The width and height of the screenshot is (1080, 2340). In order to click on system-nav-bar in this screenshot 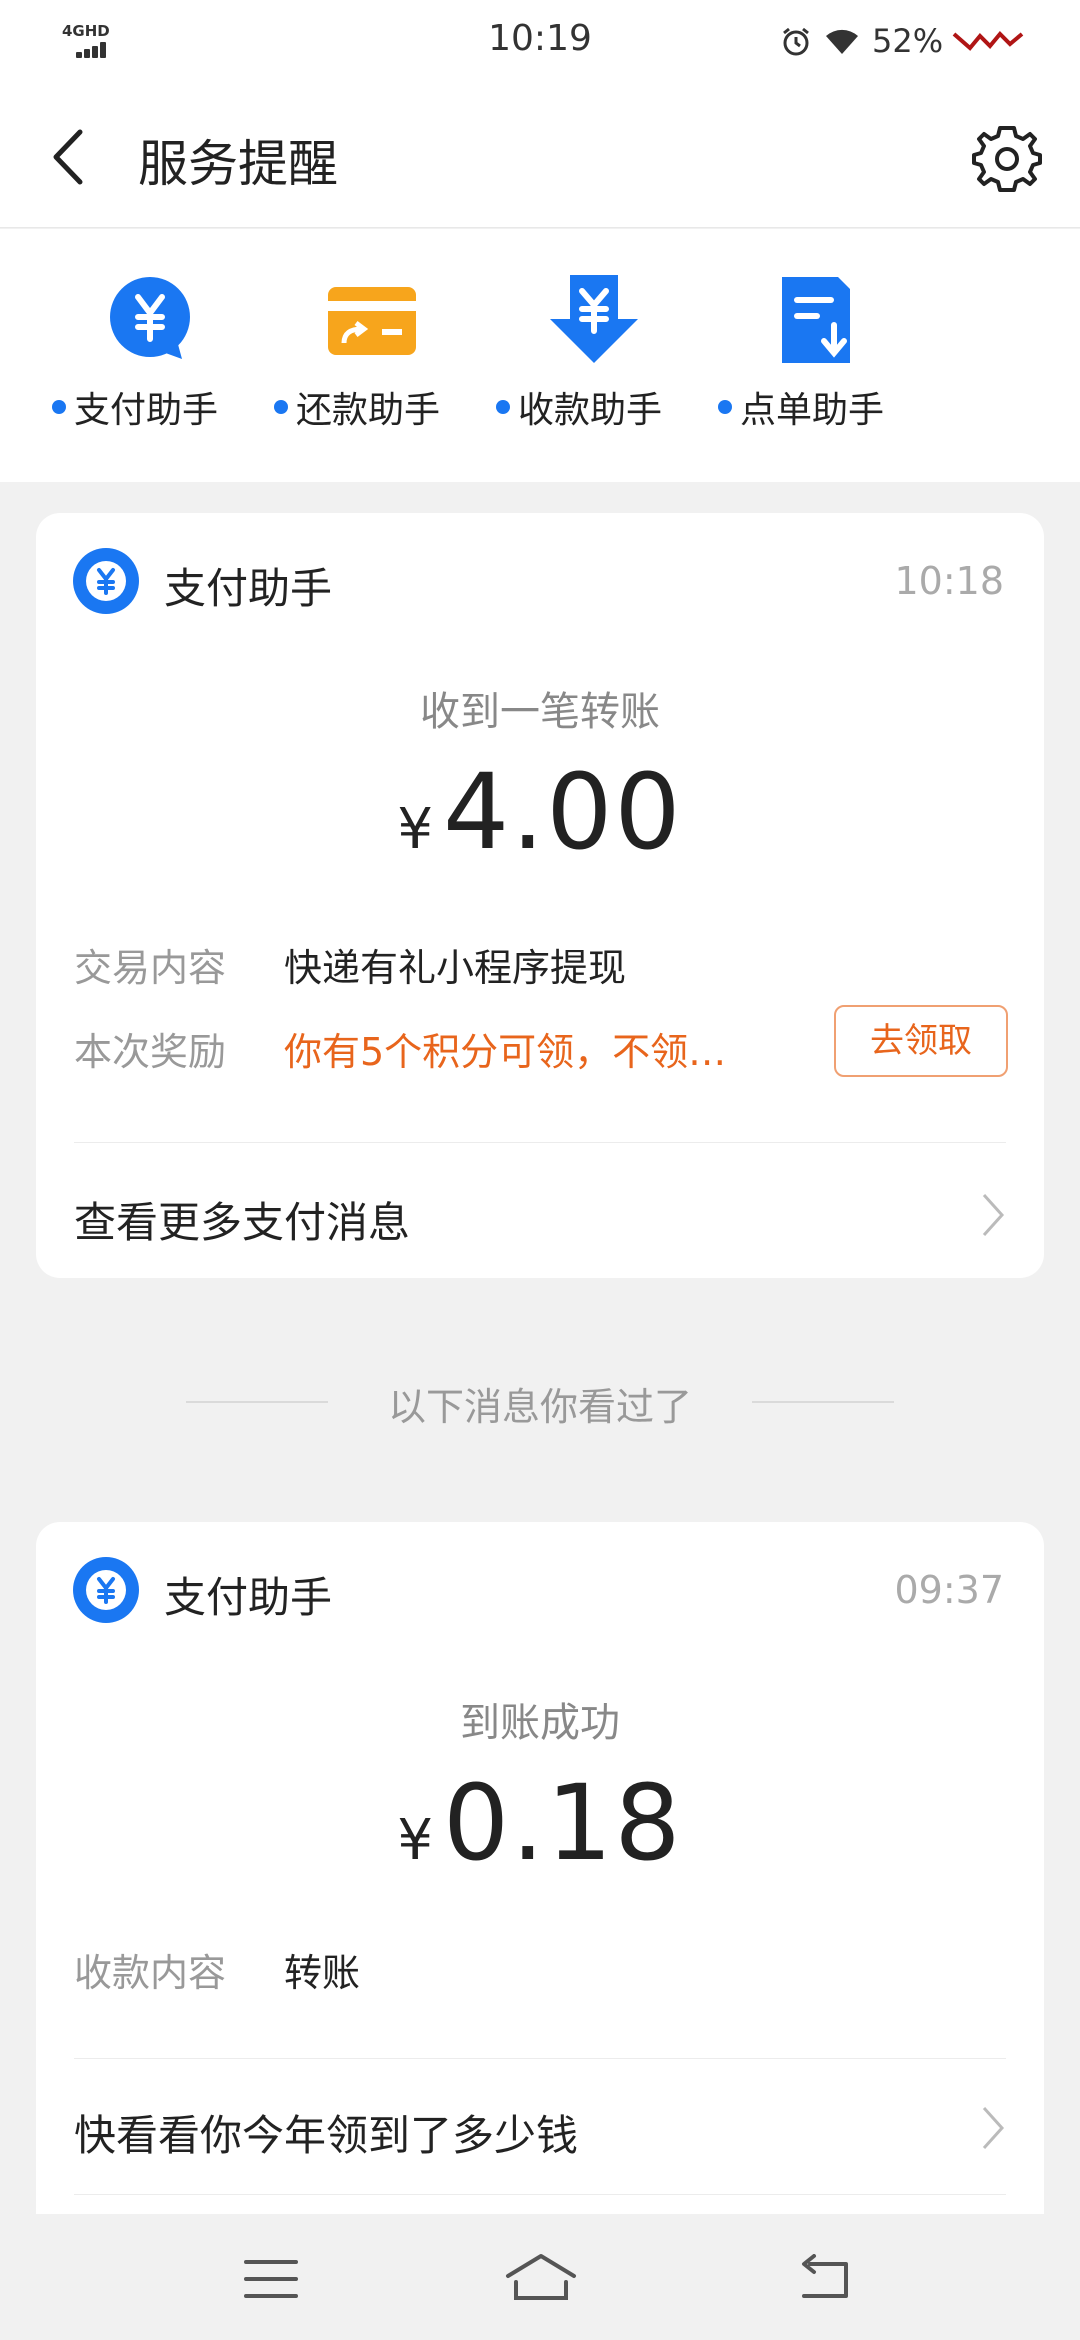, I will do `click(540, 2277)`.